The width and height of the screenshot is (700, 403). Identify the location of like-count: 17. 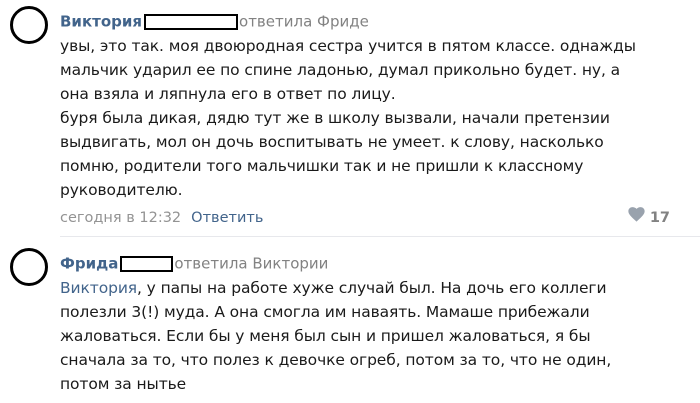
(659, 218).